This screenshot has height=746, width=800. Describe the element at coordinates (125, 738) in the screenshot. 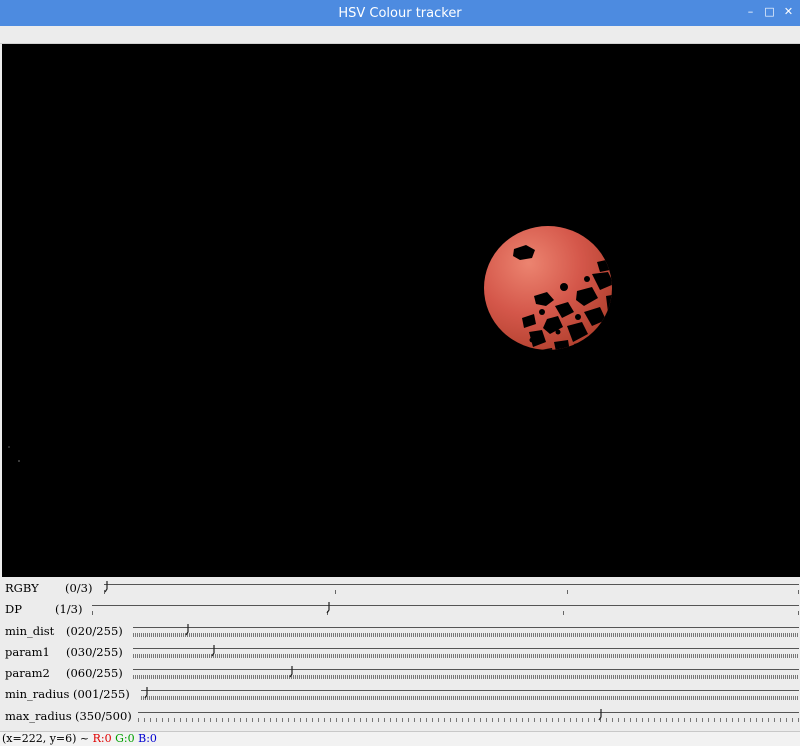

I see `pixel-green-value: G:0` at that location.